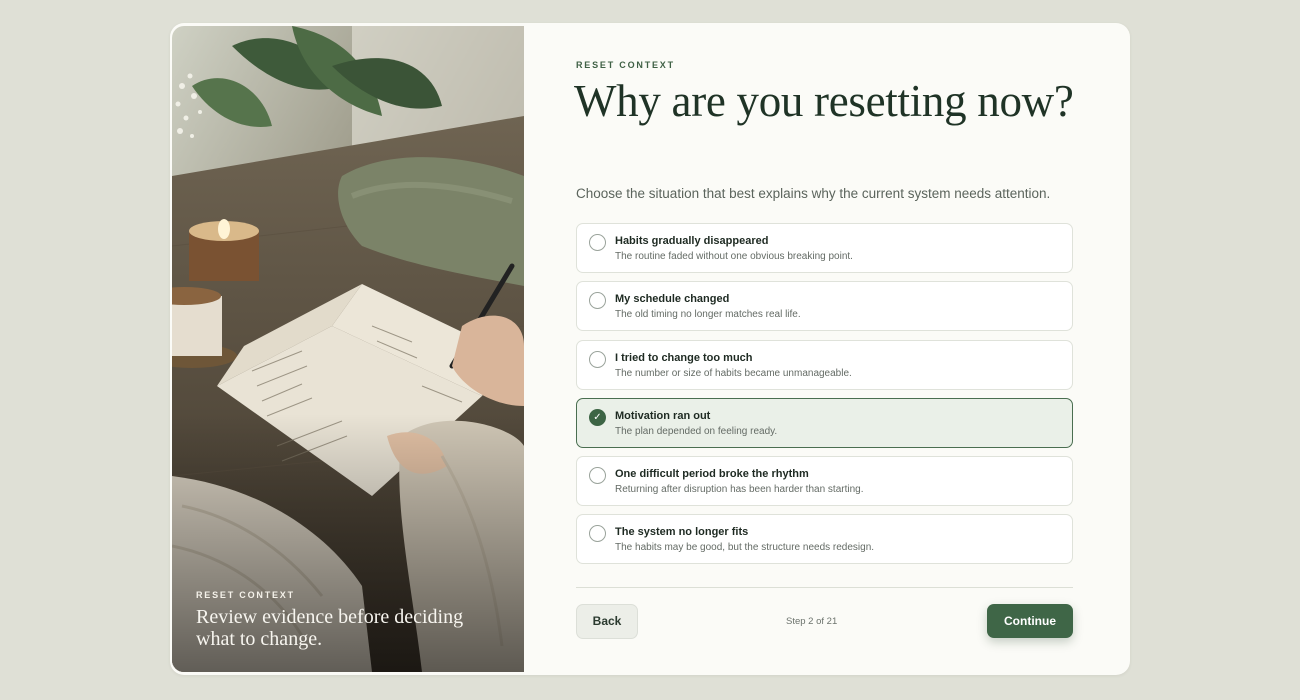  I want to click on page-title: Why are you resetting now?, so click(824, 101).